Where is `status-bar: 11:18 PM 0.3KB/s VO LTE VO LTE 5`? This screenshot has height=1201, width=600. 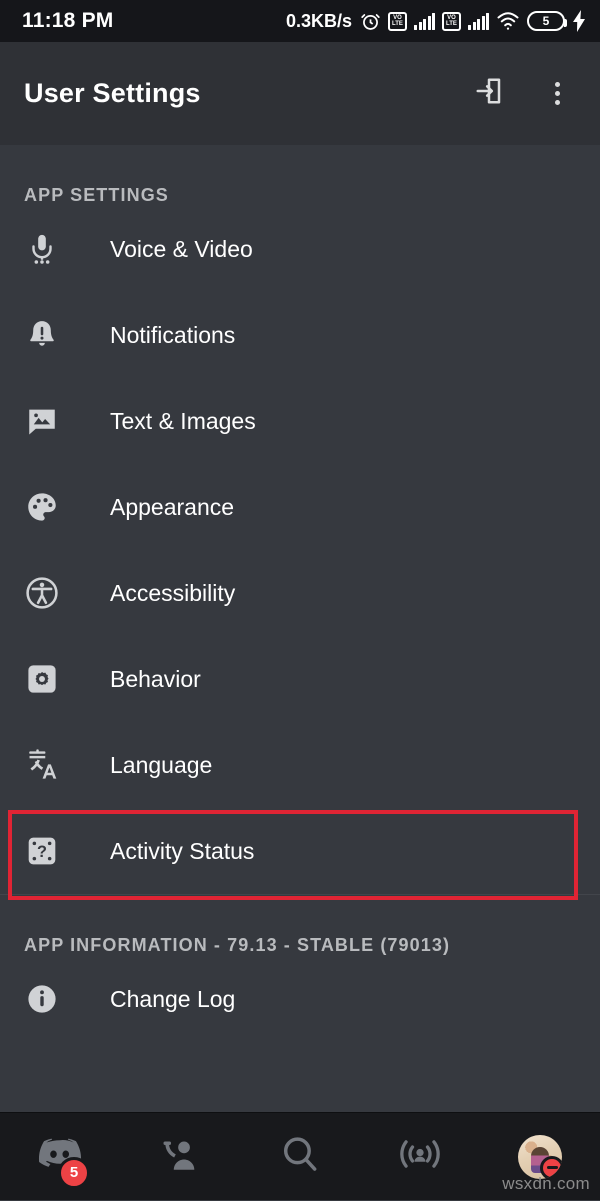
status-bar: 11:18 PM 0.3KB/s VO LTE VO LTE 5 is located at coordinates (300, 21).